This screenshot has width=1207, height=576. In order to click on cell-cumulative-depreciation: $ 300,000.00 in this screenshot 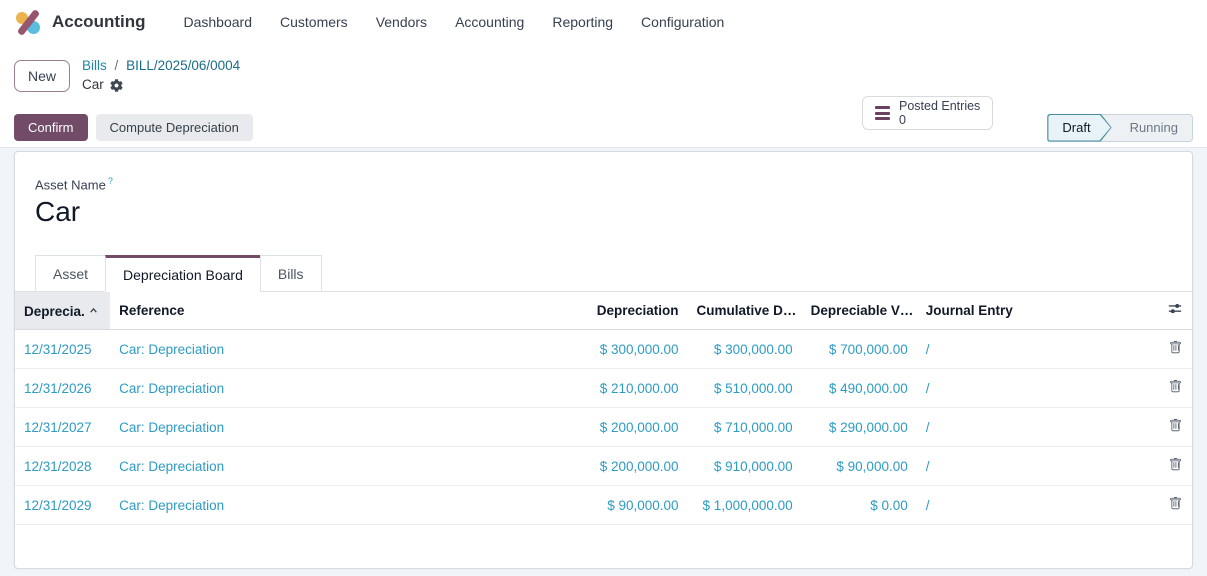, I will do `click(744, 349)`.